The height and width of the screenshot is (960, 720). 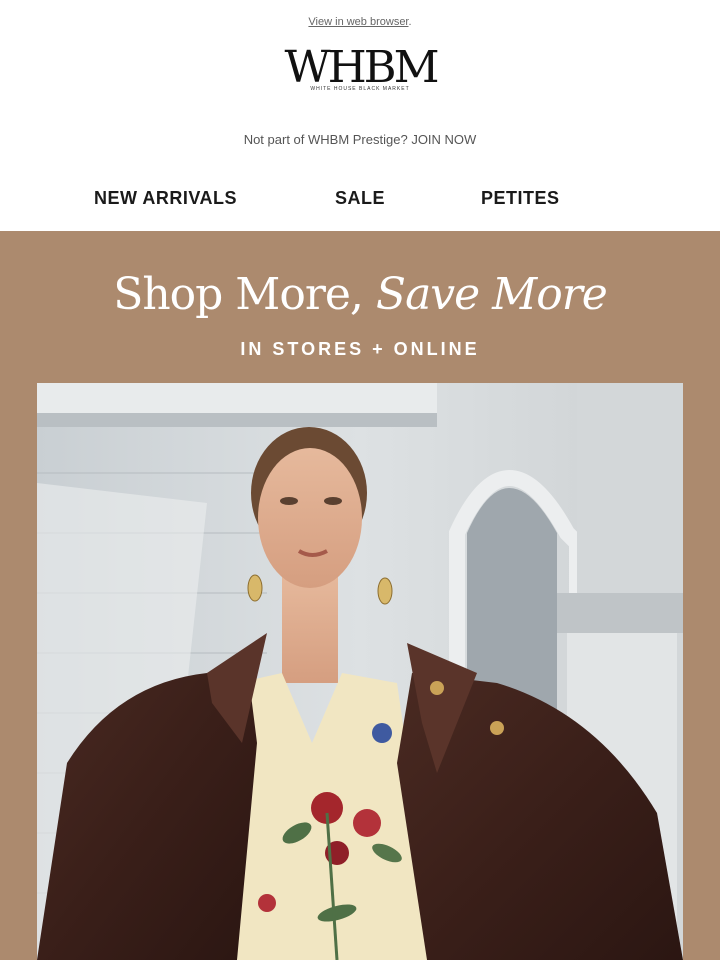 I want to click on hero-title: Shop More, Save More, so click(x=360, y=295).